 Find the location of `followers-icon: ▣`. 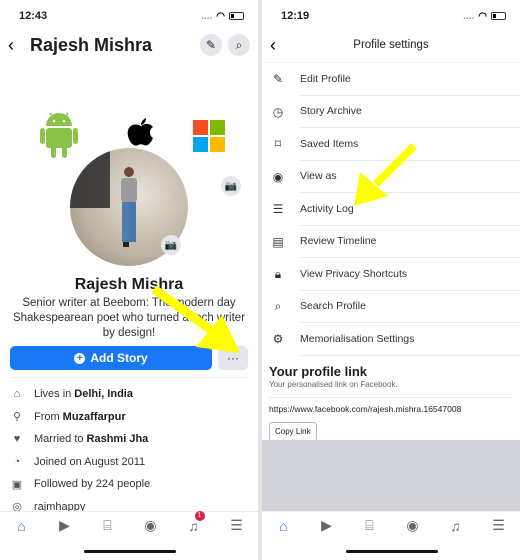

followers-icon: ▣ is located at coordinates (17, 484).